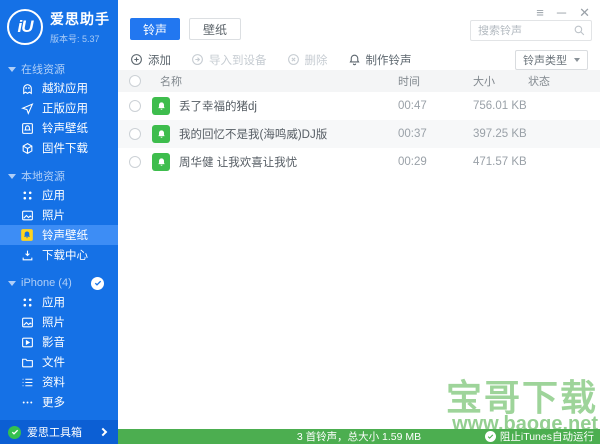  I want to click on ringtone-time: 00:29, so click(412, 162).